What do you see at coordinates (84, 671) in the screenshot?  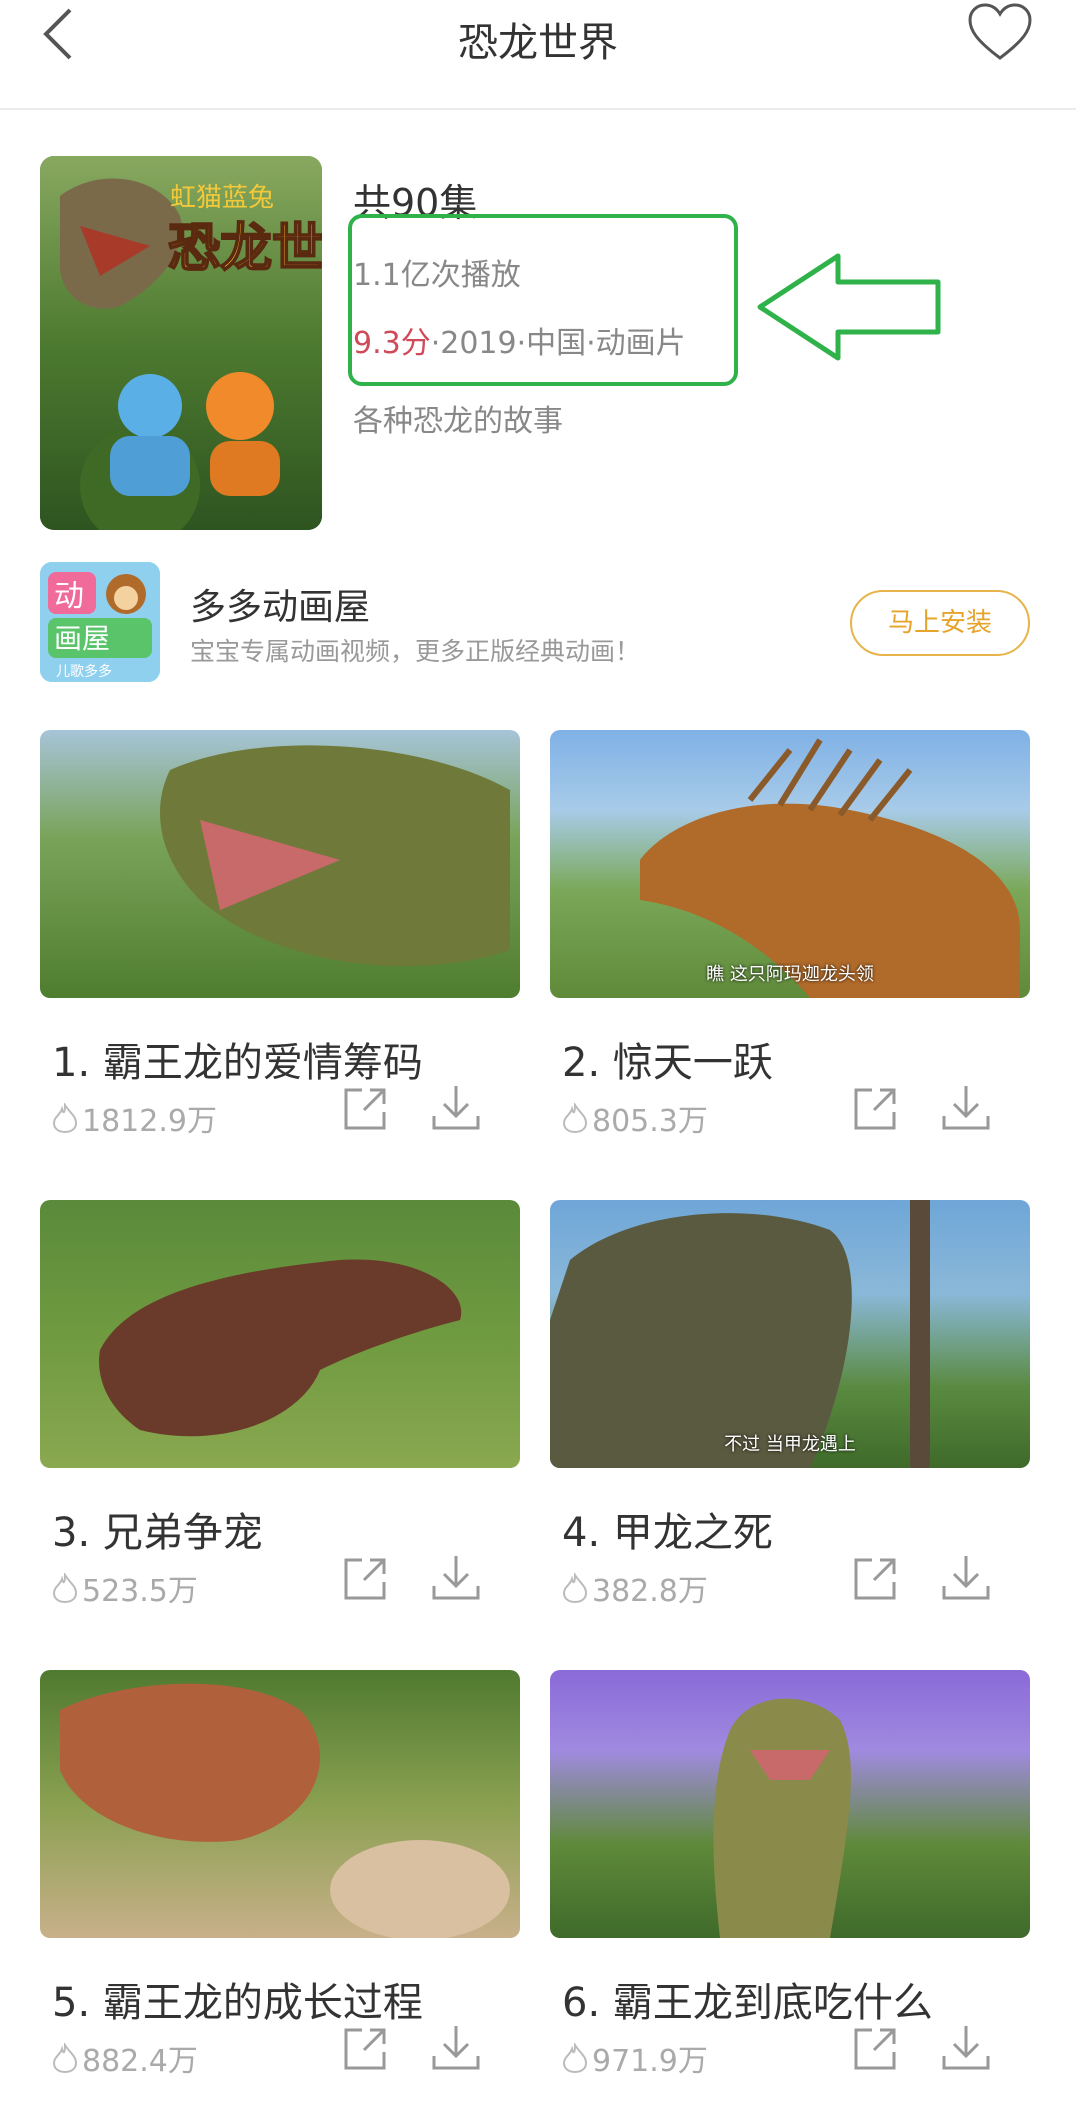 I see `svg-text: 儿歌多多` at bounding box center [84, 671].